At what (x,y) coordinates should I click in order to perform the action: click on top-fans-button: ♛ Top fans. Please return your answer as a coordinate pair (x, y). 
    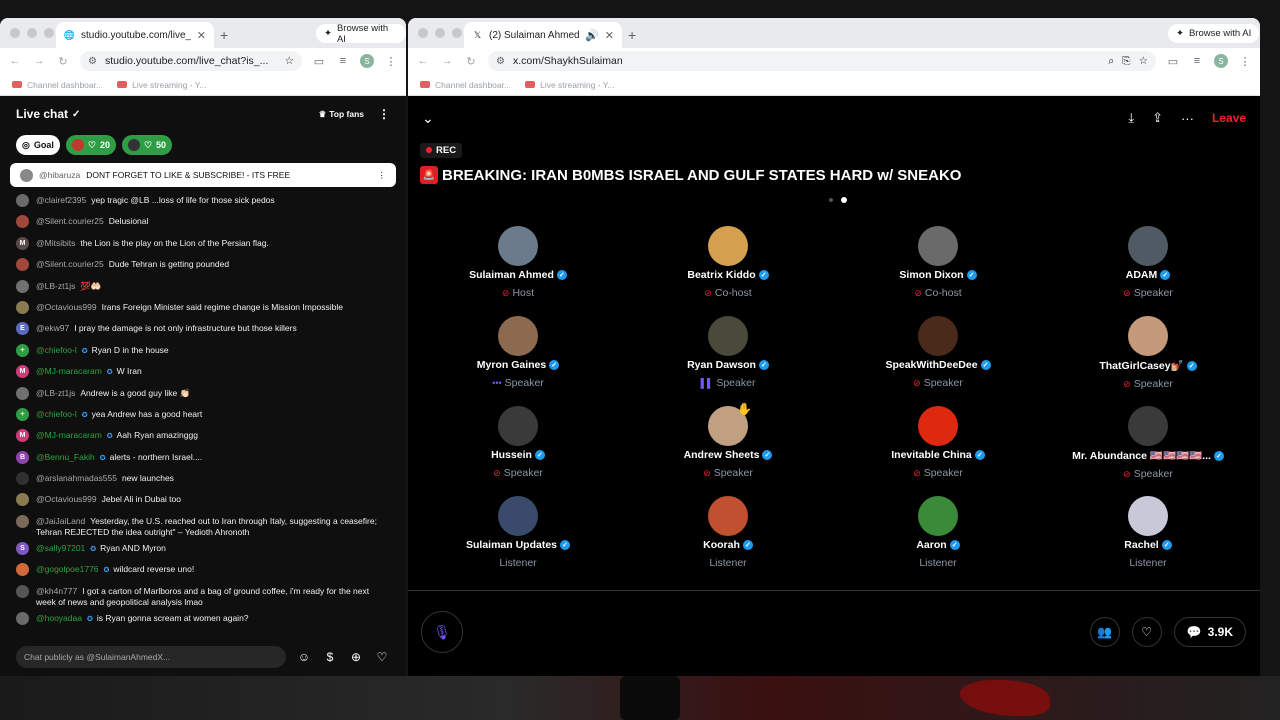
    Looking at the image, I should click on (341, 114).